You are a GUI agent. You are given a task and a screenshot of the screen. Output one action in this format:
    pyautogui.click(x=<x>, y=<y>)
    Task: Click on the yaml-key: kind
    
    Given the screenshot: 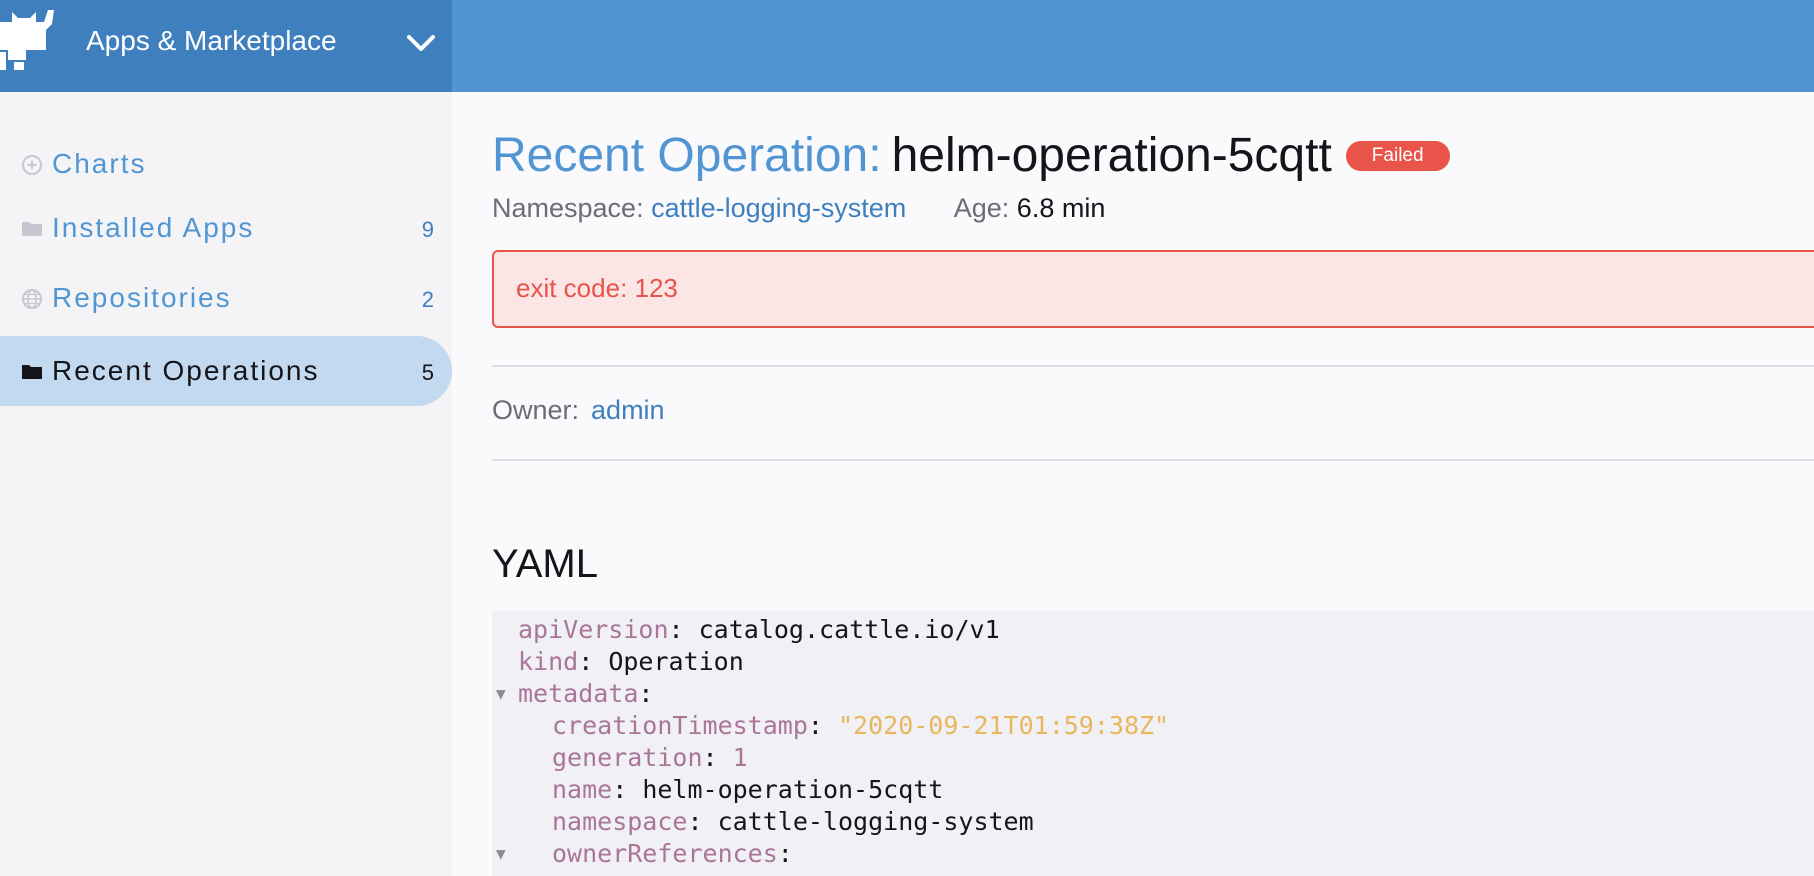 What is the action you would take?
    pyautogui.click(x=548, y=661)
    